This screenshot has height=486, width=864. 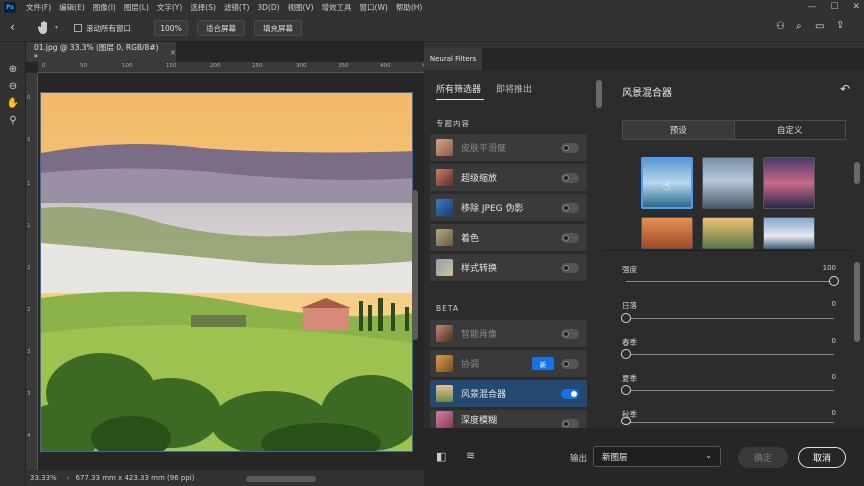 What do you see at coordinates (13, 69) in the screenshot?
I see `zoom-in-icon: ⊕` at bounding box center [13, 69].